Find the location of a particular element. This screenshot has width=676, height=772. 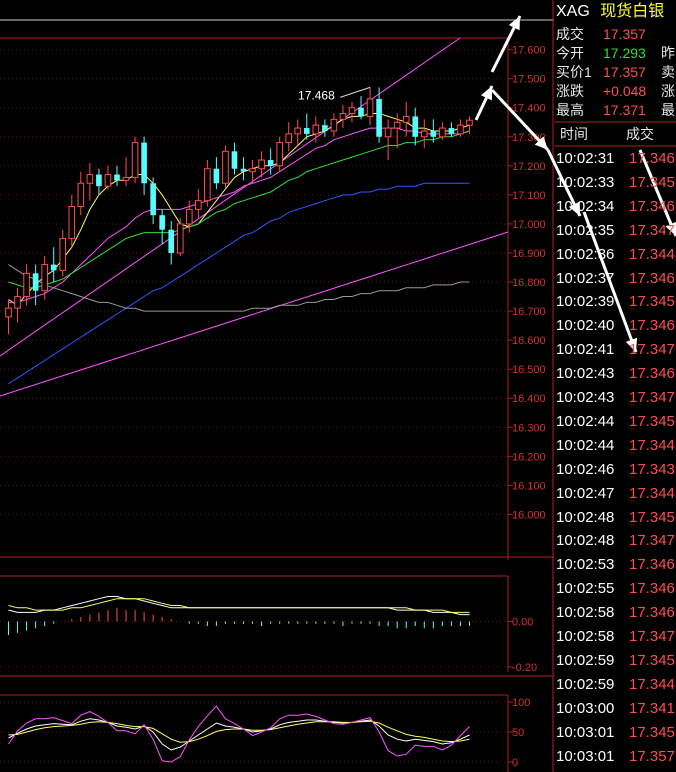

tick-time: 10:02:34 is located at coordinates (585, 206).